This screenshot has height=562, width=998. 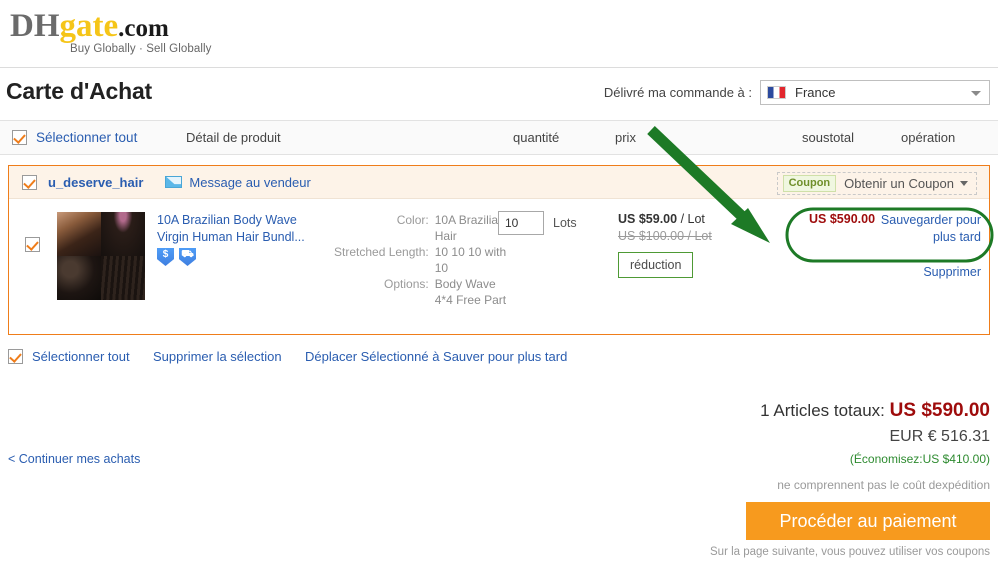 What do you see at coordinates (499, 34) in the screenshot?
I see `site-header: DHgate.com Buy Globally · Sell Globally` at bounding box center [499, 34].